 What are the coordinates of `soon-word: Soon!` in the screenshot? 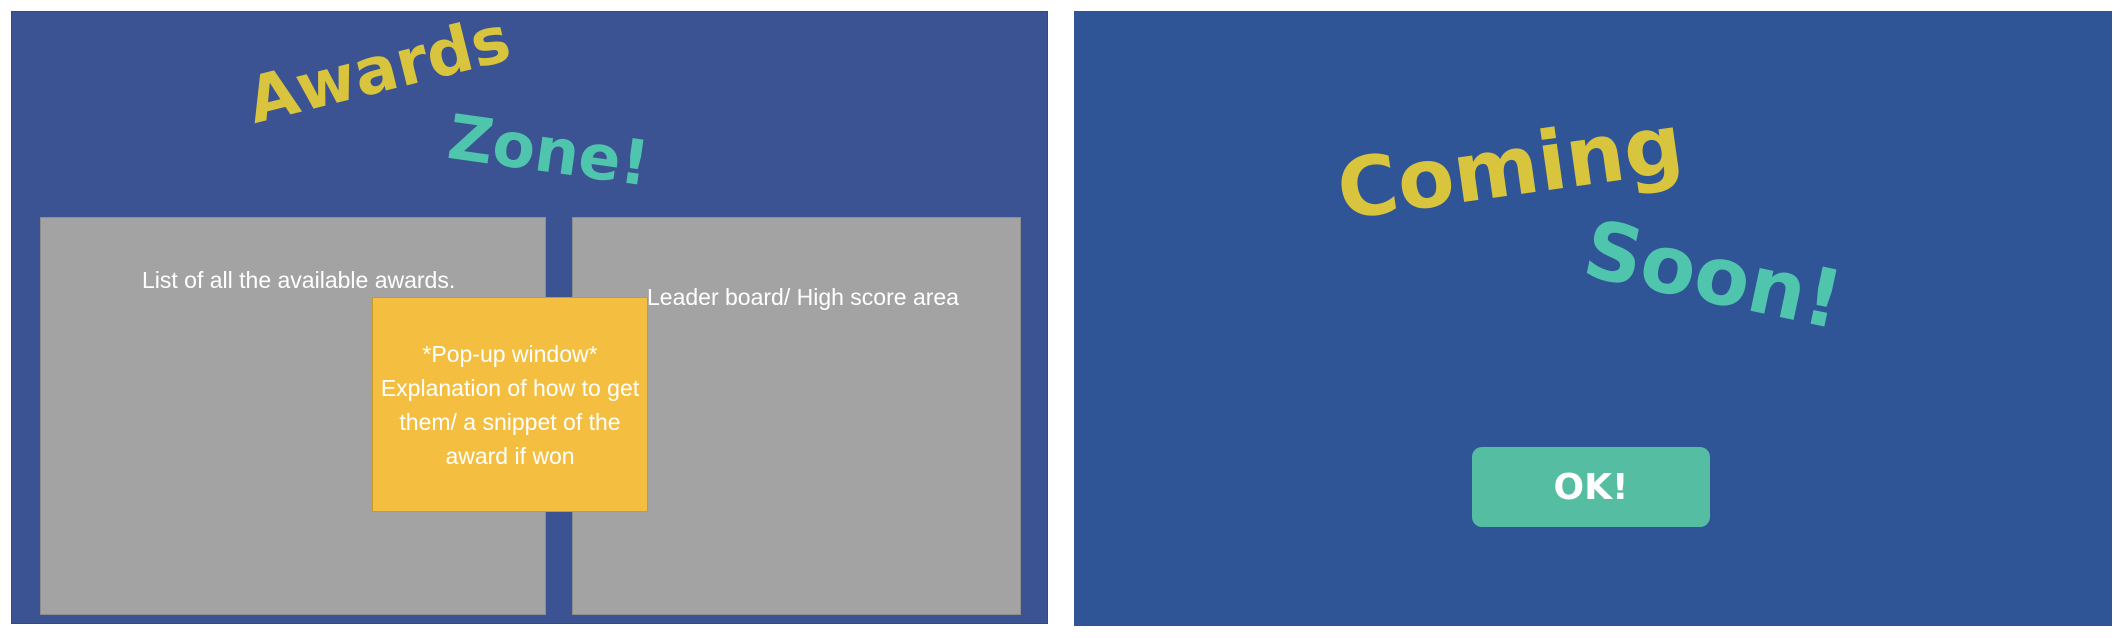 It's located at (1713, 275).